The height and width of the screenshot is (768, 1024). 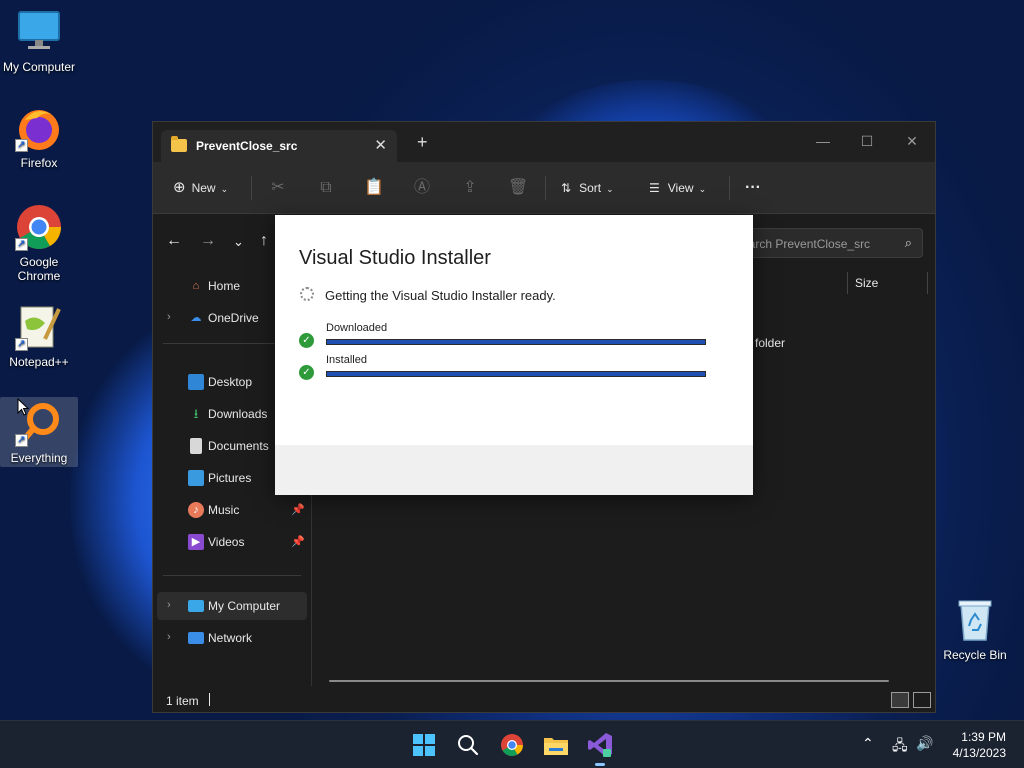 What do you see at coordinates (395, 258) in the screenshot?
I see `dialog-title: Visual Studio Installer` at bounding box center [395, 258].